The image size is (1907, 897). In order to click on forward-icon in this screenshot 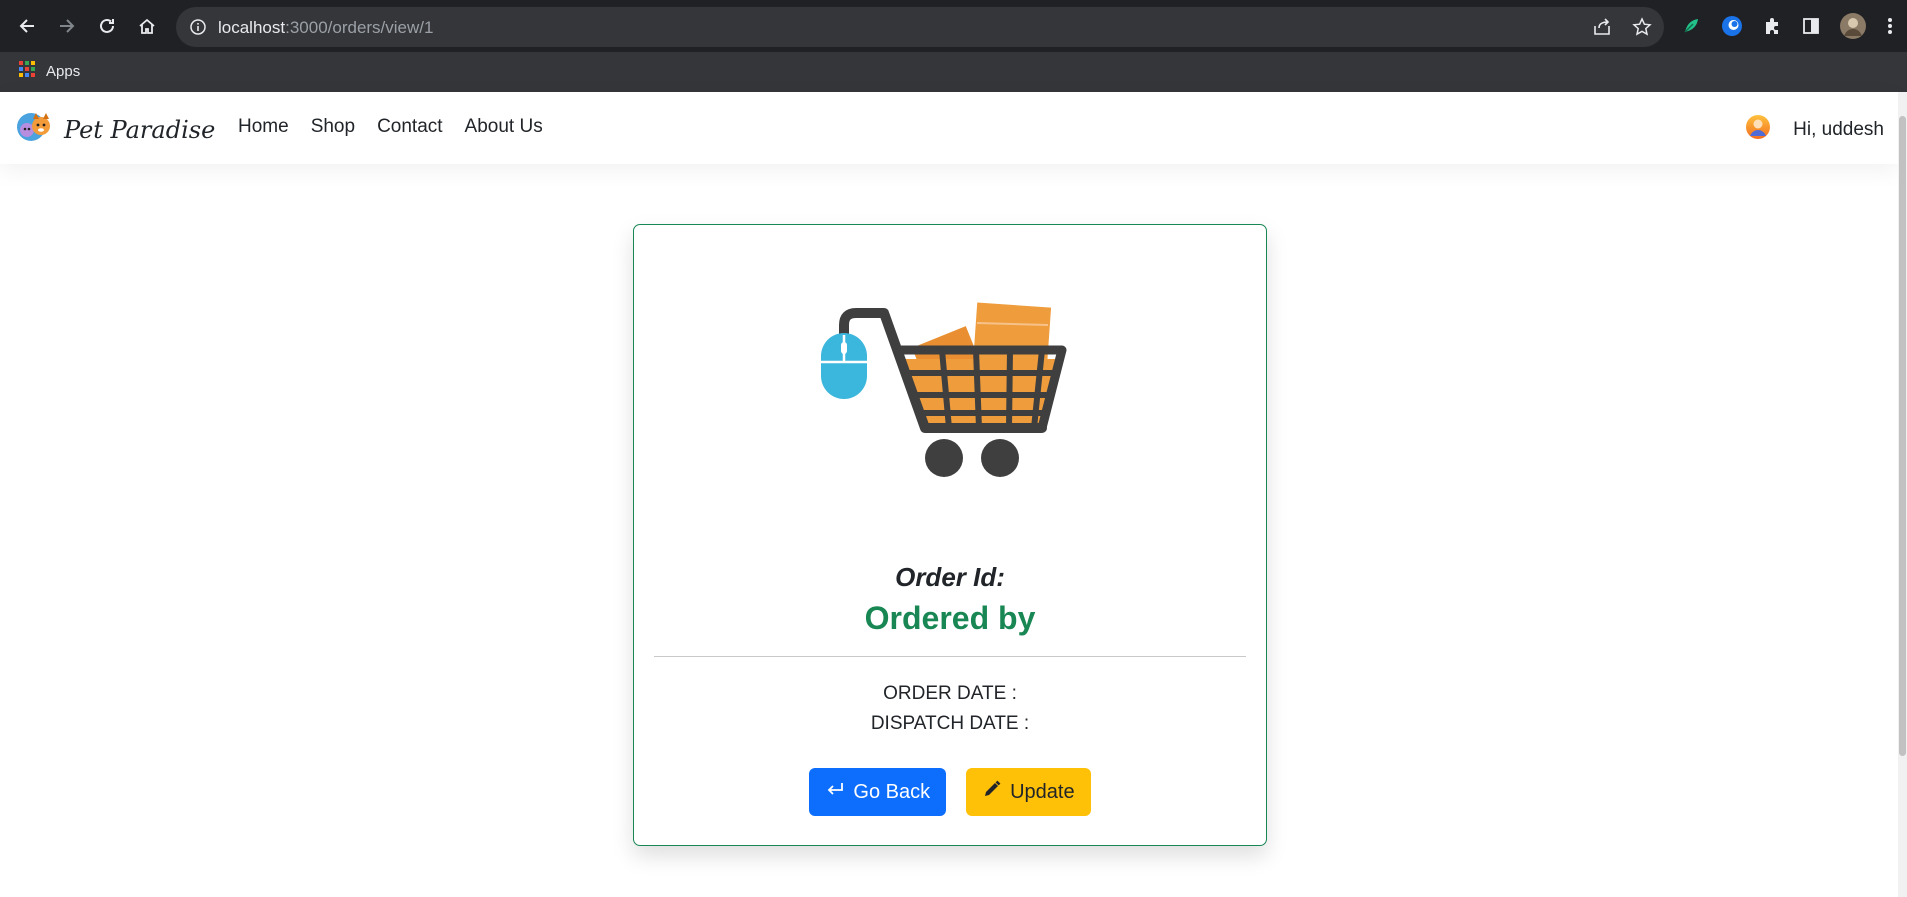, I will do `click(67, 26)`.